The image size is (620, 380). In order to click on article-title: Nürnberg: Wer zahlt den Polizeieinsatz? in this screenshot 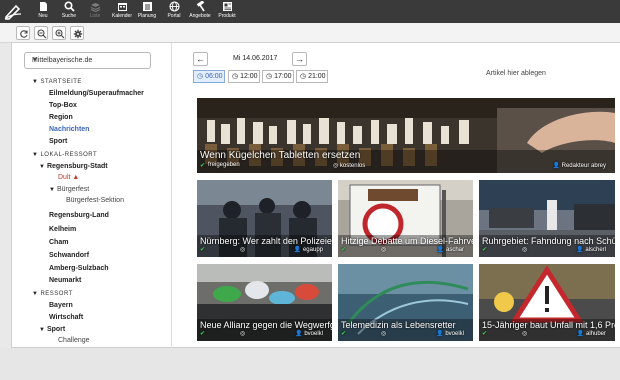, I will do `click(266, 241)`.